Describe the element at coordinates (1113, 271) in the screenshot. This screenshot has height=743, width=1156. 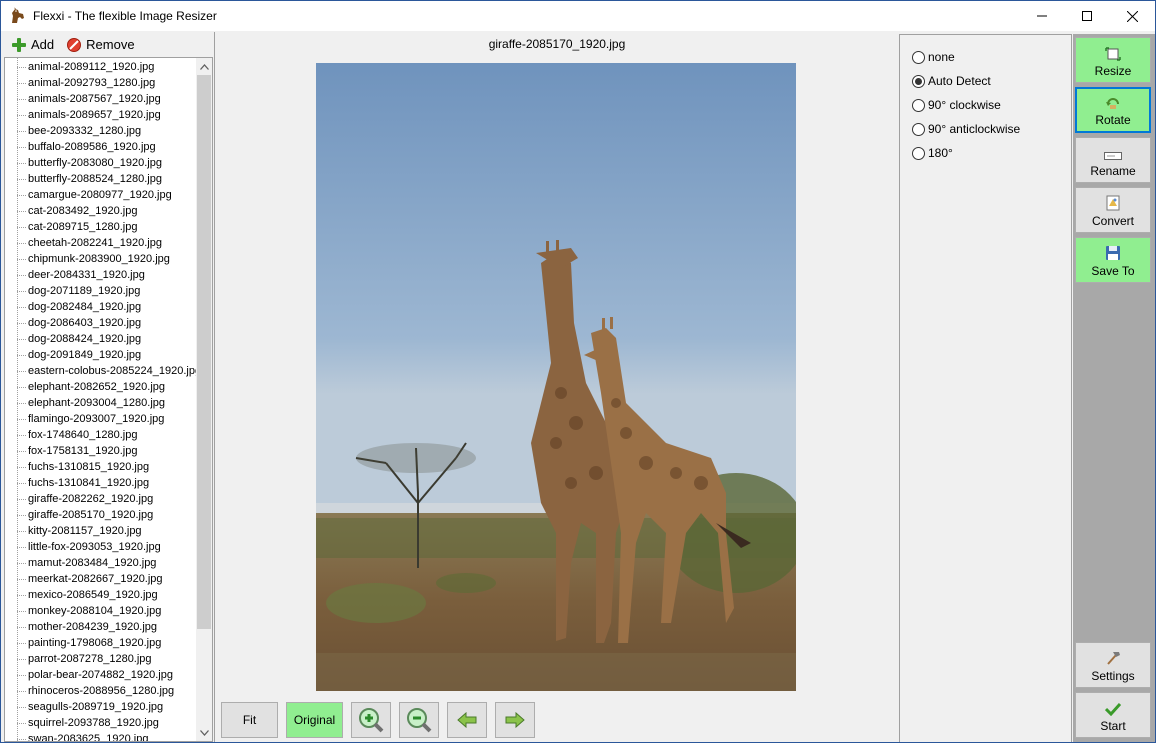
I see `save-to-label: Save To` at that location.